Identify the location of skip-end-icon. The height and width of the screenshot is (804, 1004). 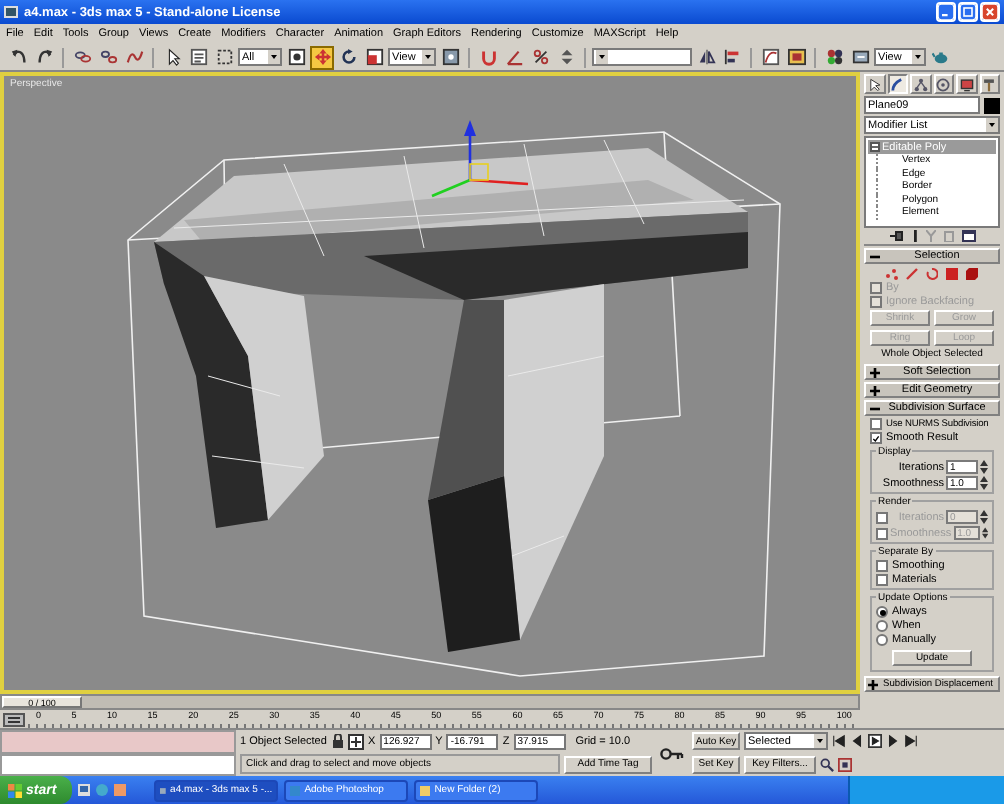
(911, 741).